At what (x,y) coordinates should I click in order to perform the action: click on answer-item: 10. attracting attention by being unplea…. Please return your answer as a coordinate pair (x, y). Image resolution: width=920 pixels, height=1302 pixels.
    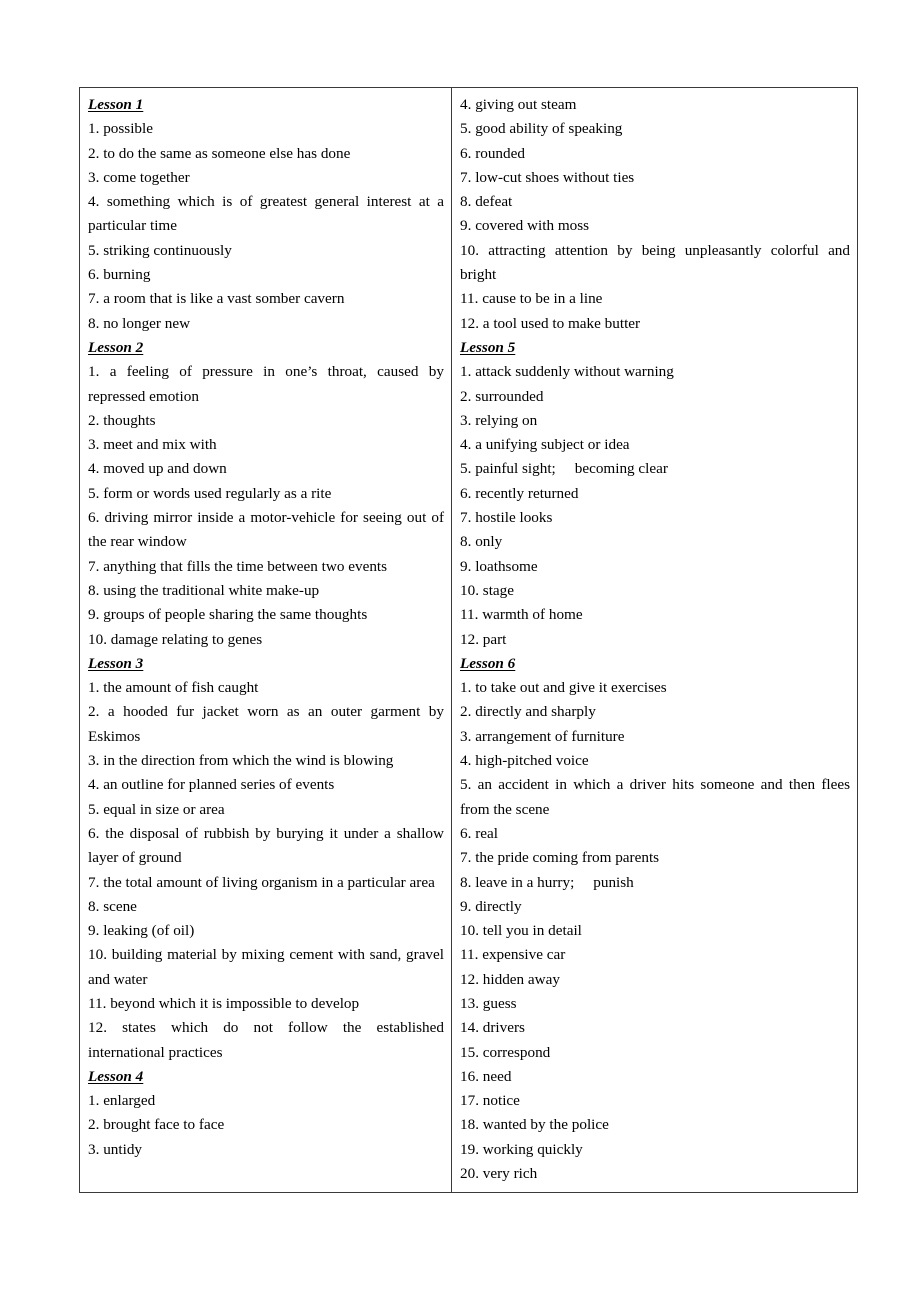
    Looking at the image, I should click on (657, 262).